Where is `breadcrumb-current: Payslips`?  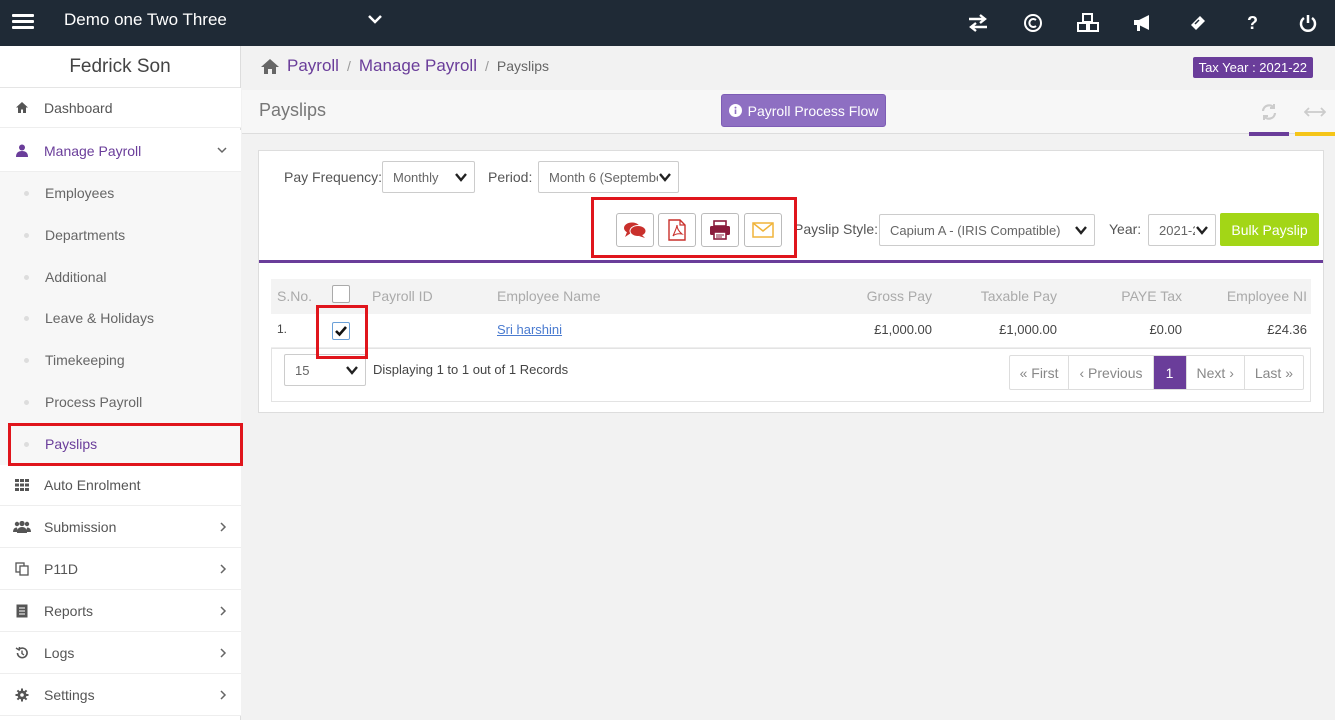 breadcrumb-current: Payslips is located at coordinates (523, 66).